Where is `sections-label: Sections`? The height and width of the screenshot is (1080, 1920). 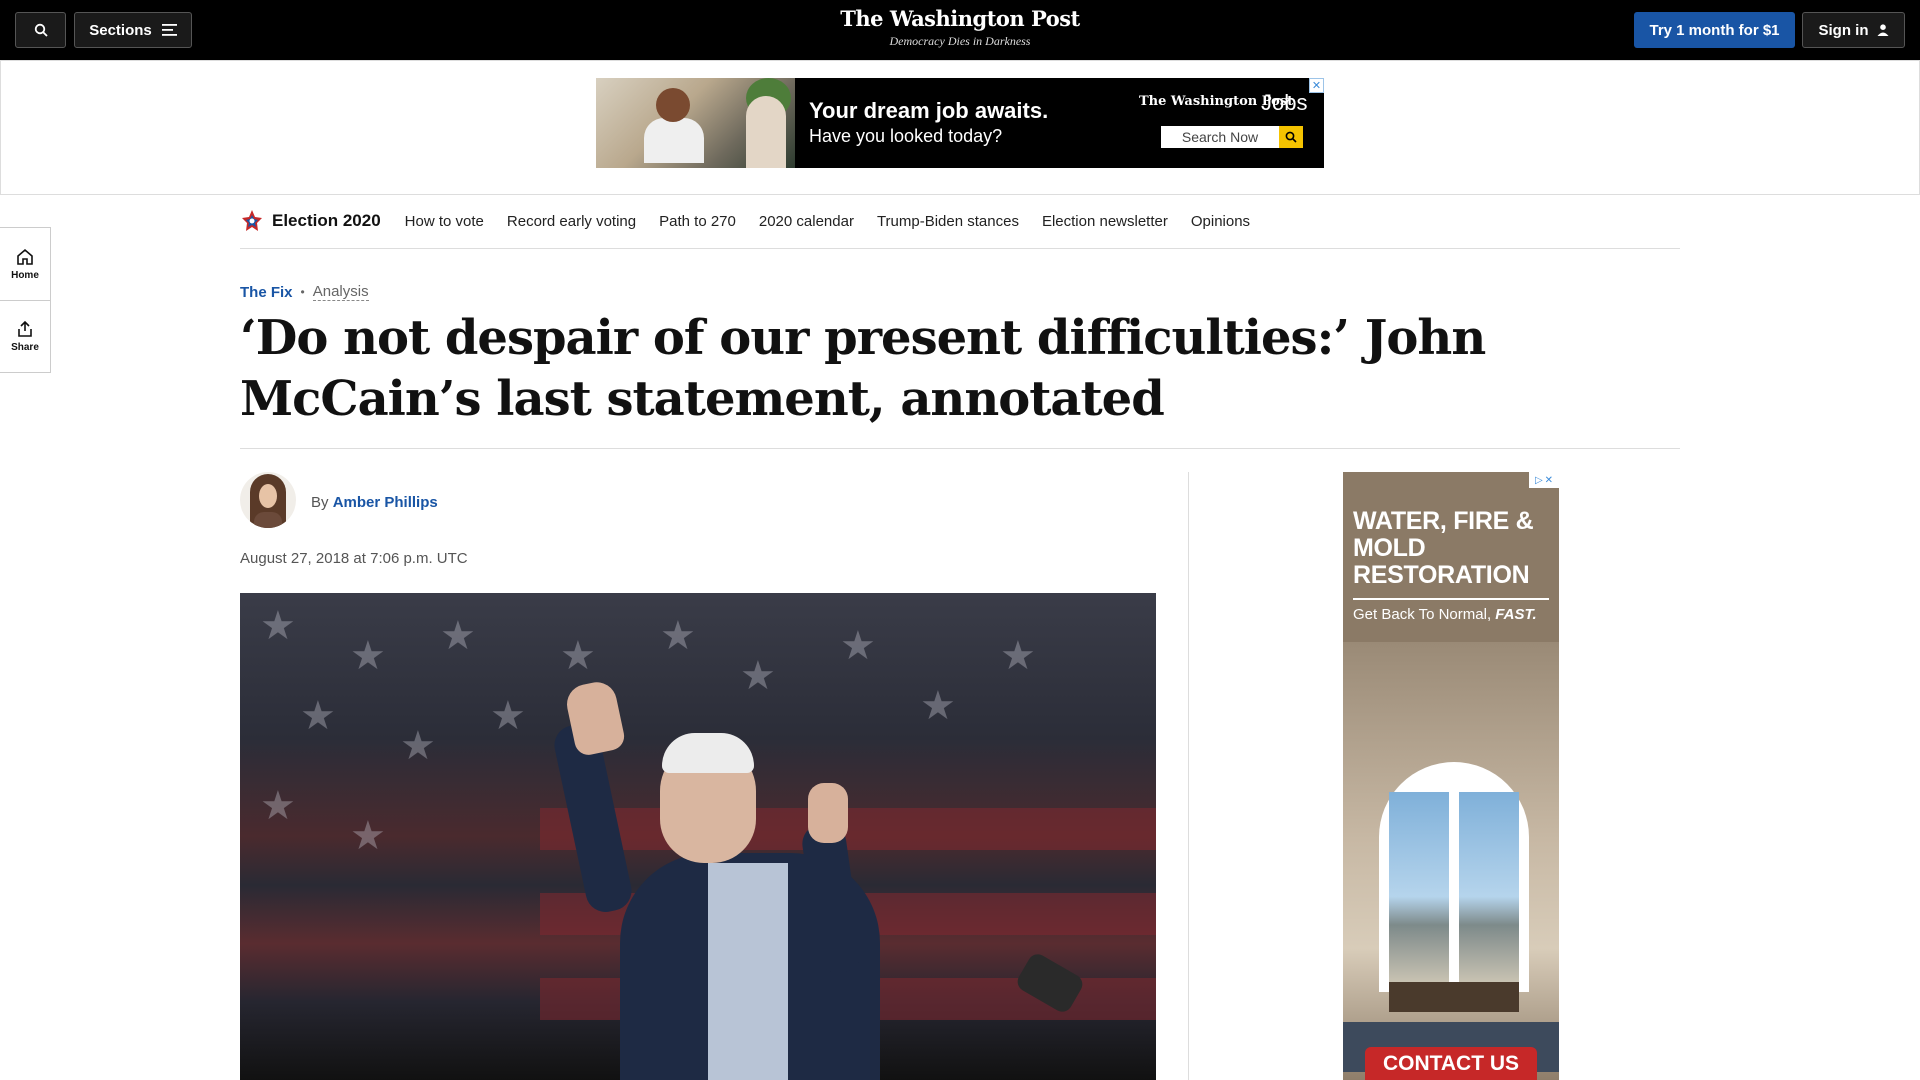
sections-label: Sections is located at coordinates (120, 30).